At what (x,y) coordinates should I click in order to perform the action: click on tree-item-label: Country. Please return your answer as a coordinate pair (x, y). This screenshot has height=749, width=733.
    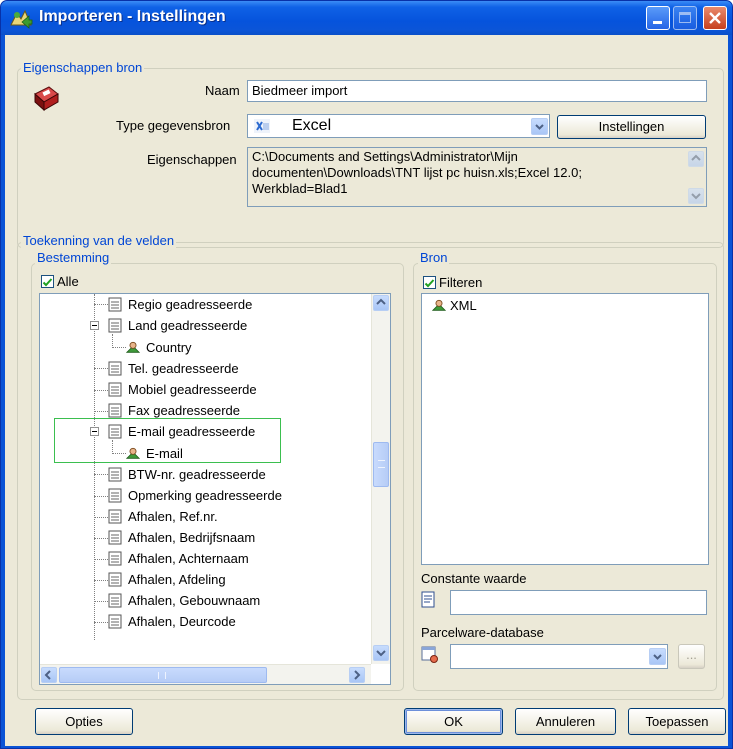
    Looking at the image, I should click on (169, 347).